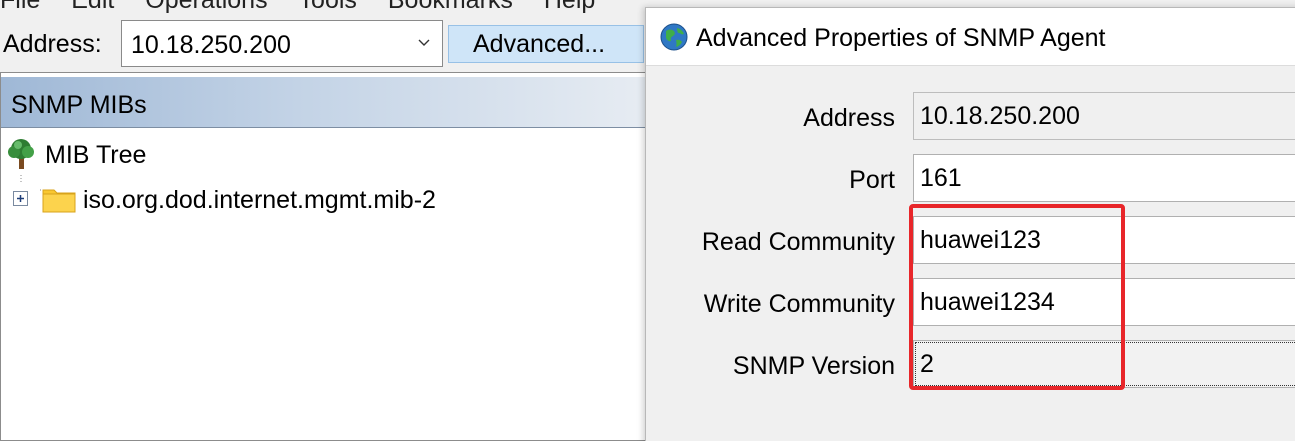 The width and height of the screenshot is (1295, 441). Describe the element at coordinates (674, 37) in the screenshot. I see `globe-icon` at that location.